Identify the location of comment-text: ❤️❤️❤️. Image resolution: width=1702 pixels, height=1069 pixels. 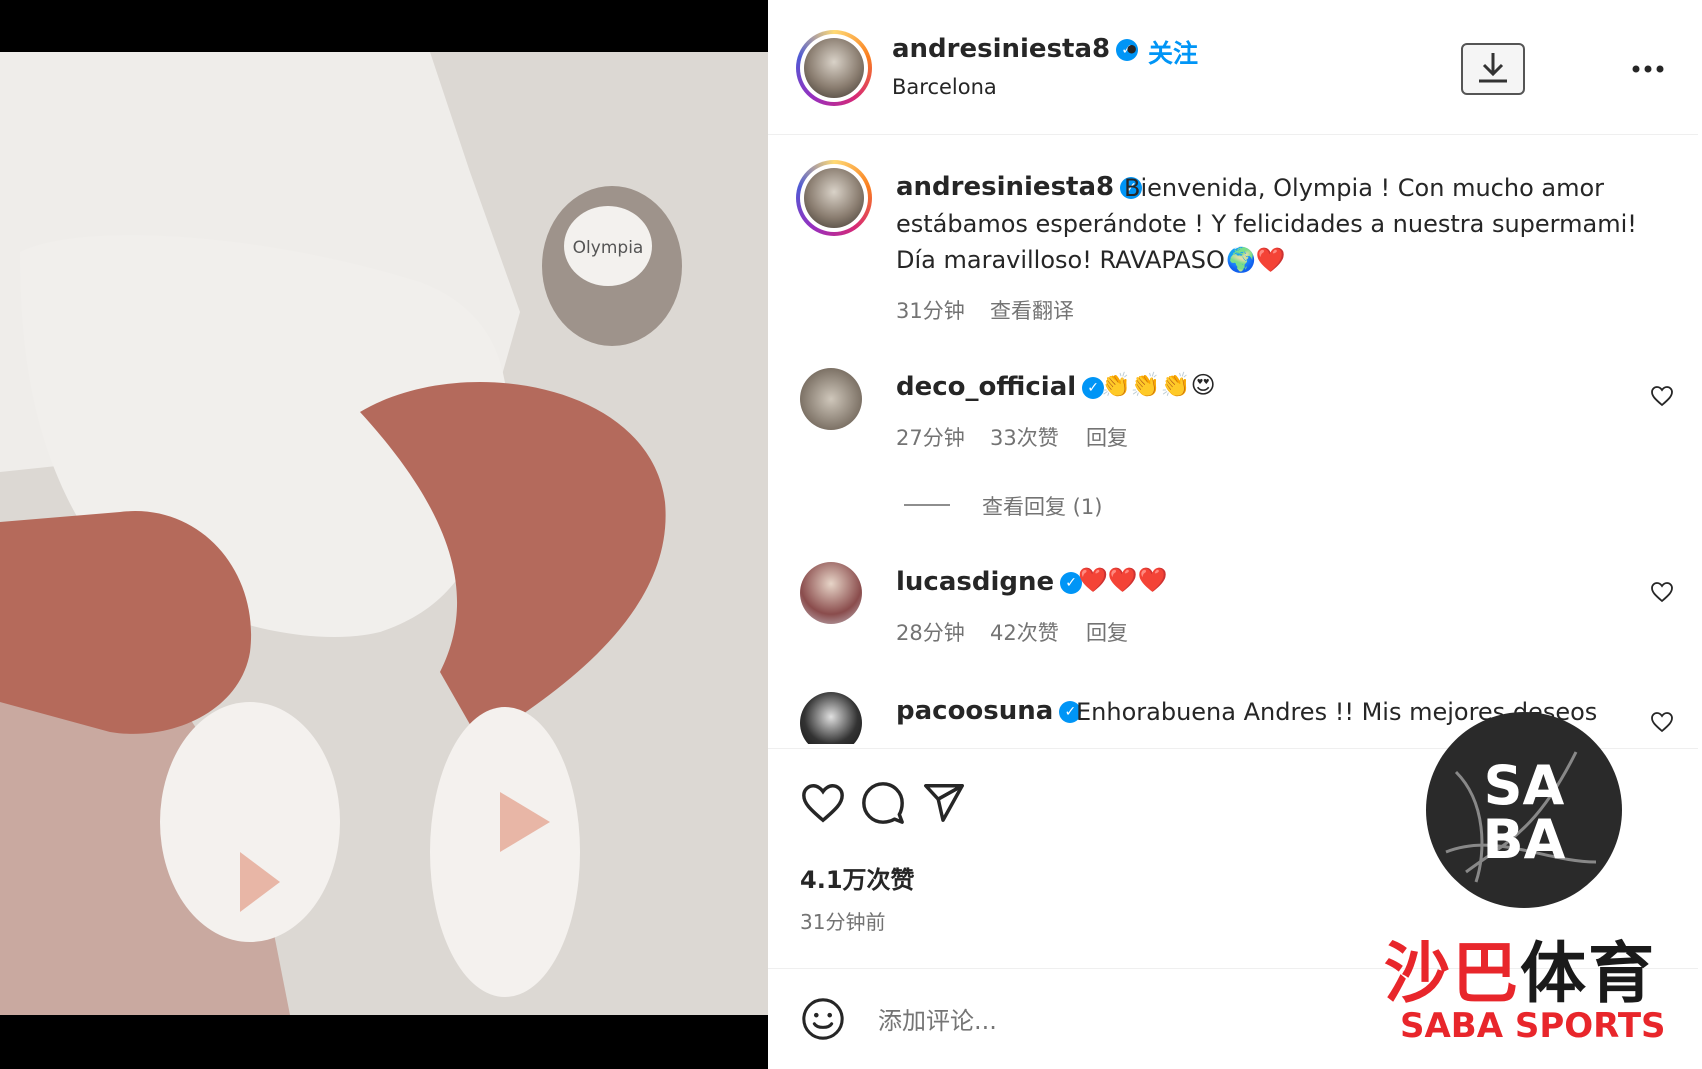
(1123, 580).